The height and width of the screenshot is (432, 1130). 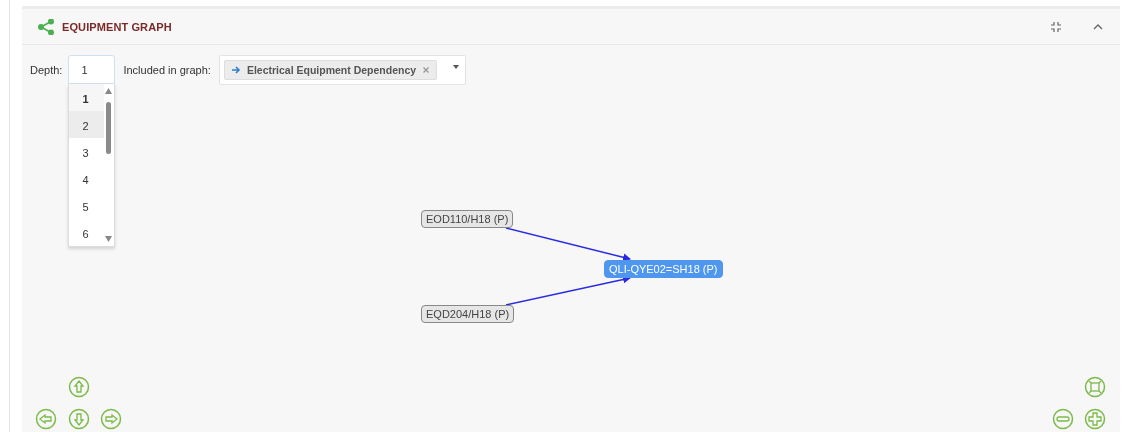 I want to click on graph-node: EOD110/H18 (P), so click(x=467, y=219).